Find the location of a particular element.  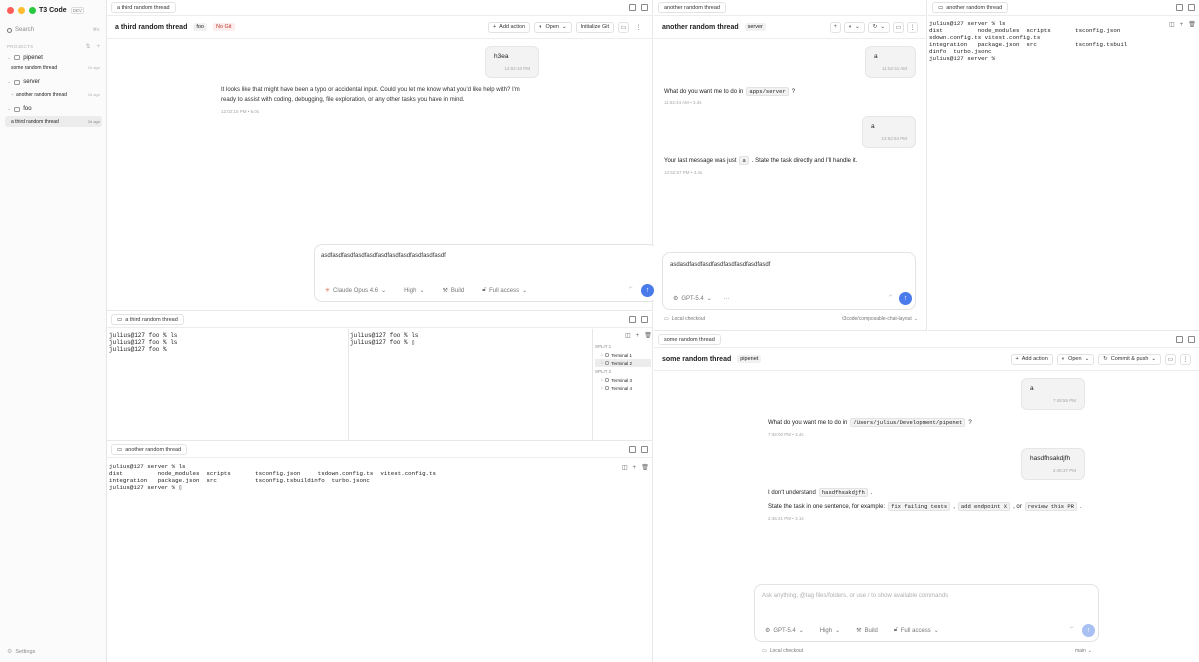

settings-button: ⚙ Settings is located at coordinates (21, 652).